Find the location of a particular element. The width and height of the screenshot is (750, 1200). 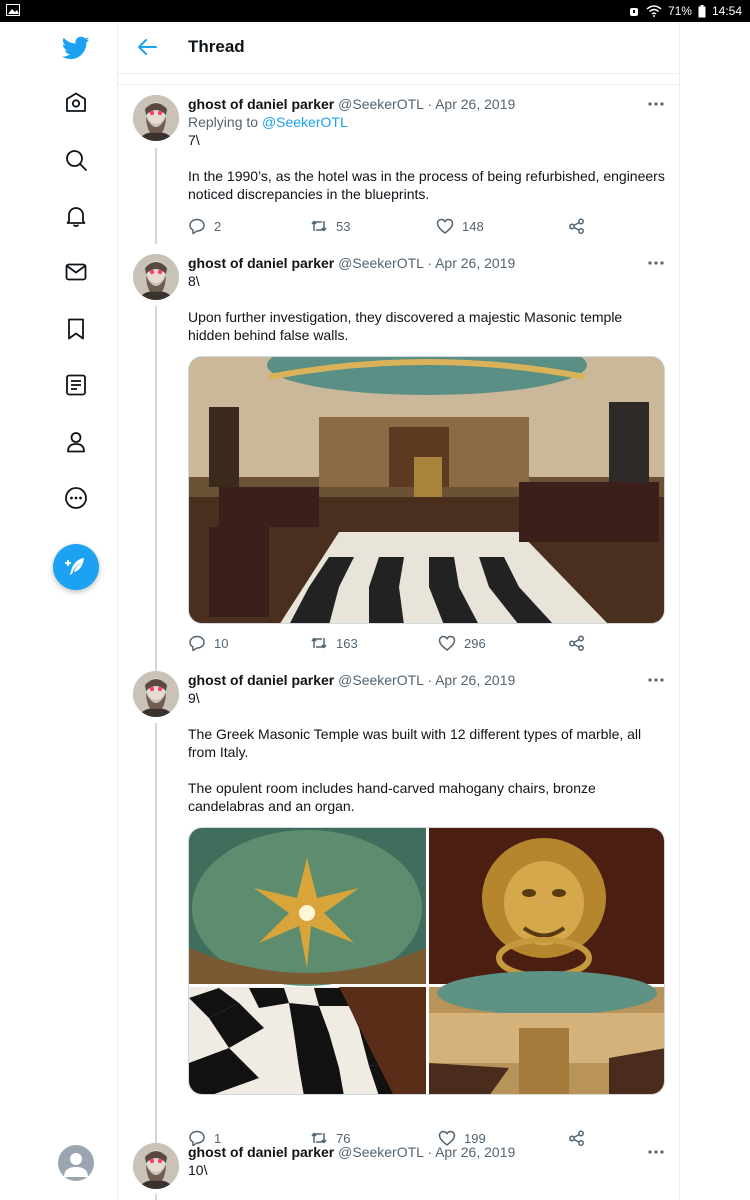

clock: 14:54 is located at coordinates (726, 11).